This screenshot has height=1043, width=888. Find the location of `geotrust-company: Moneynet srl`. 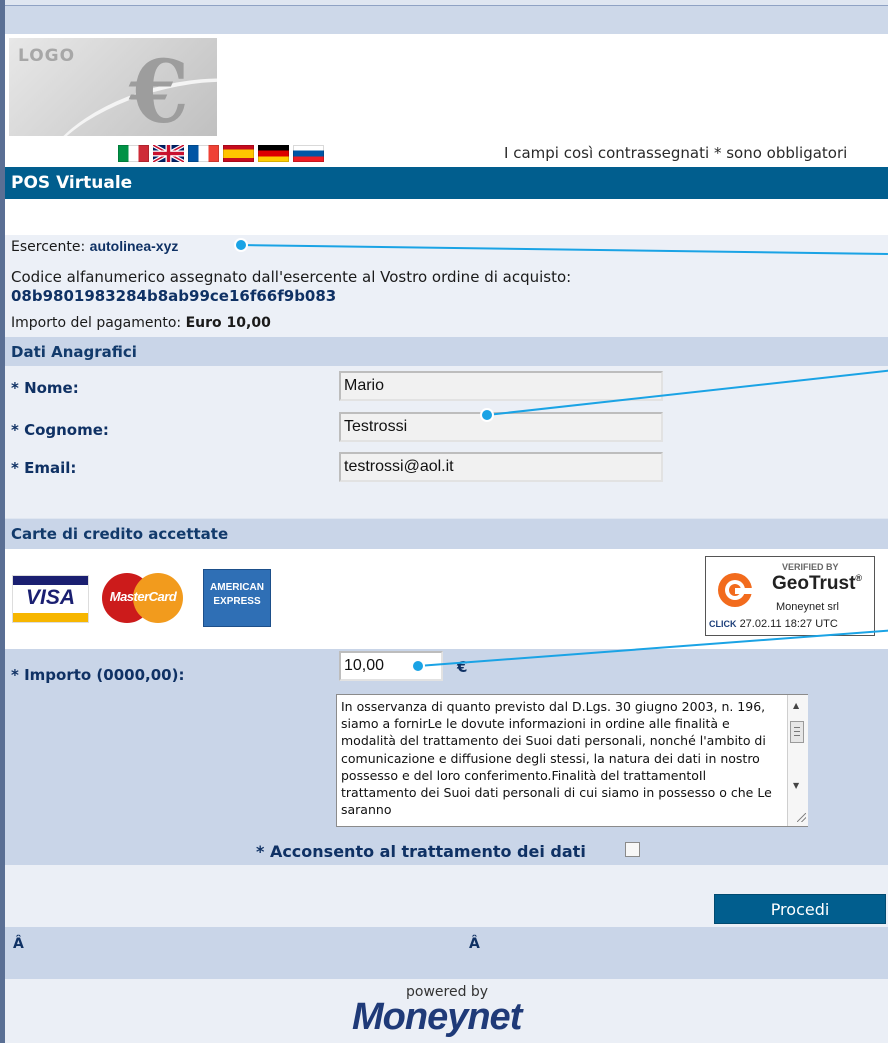

geotrust-company: Moneynet srl is located at coordinates (807, 607).